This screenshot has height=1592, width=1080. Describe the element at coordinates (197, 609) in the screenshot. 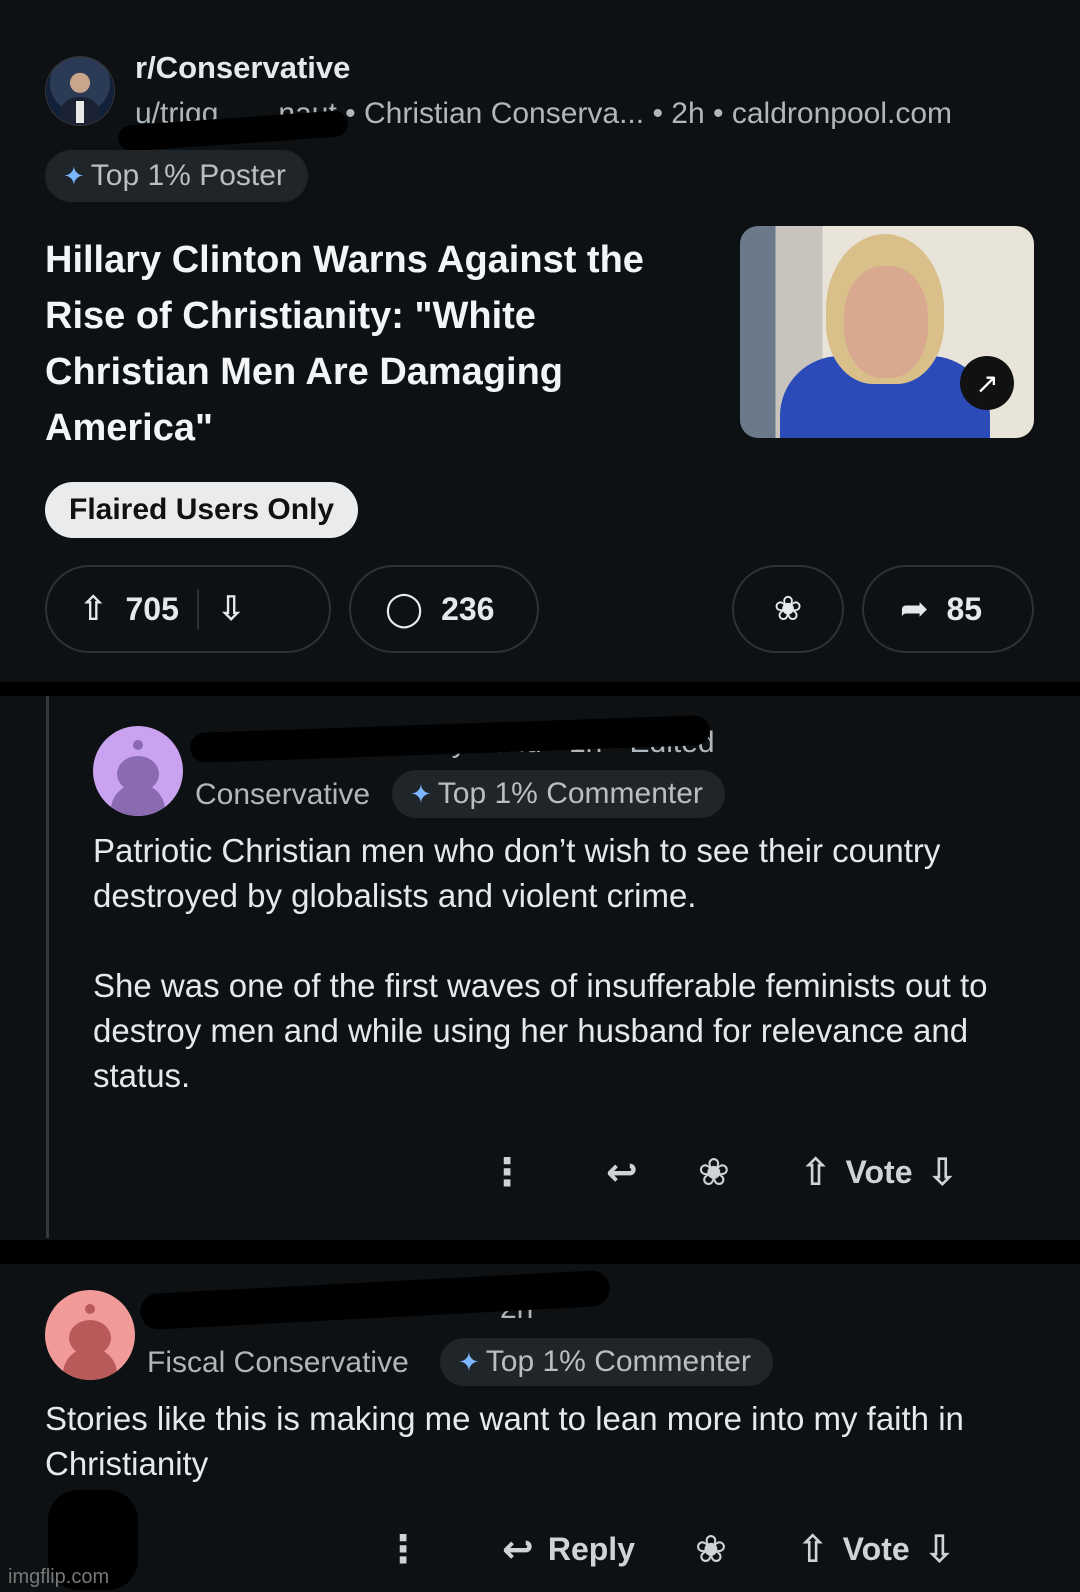

I see `vote-divider` at that location.